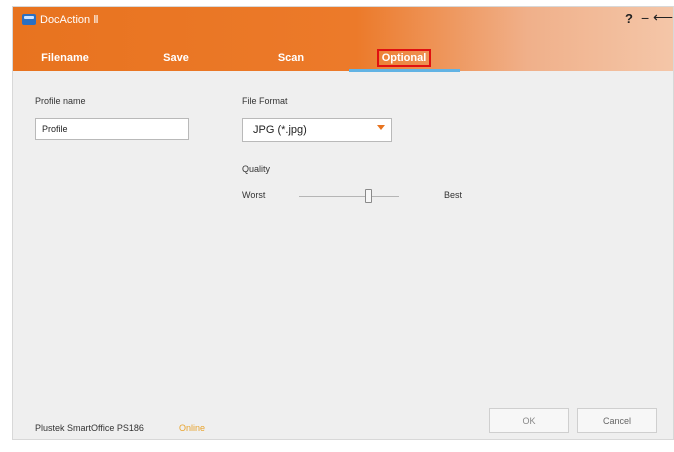  I want to click on tab-save: Save, so click(176, 58).